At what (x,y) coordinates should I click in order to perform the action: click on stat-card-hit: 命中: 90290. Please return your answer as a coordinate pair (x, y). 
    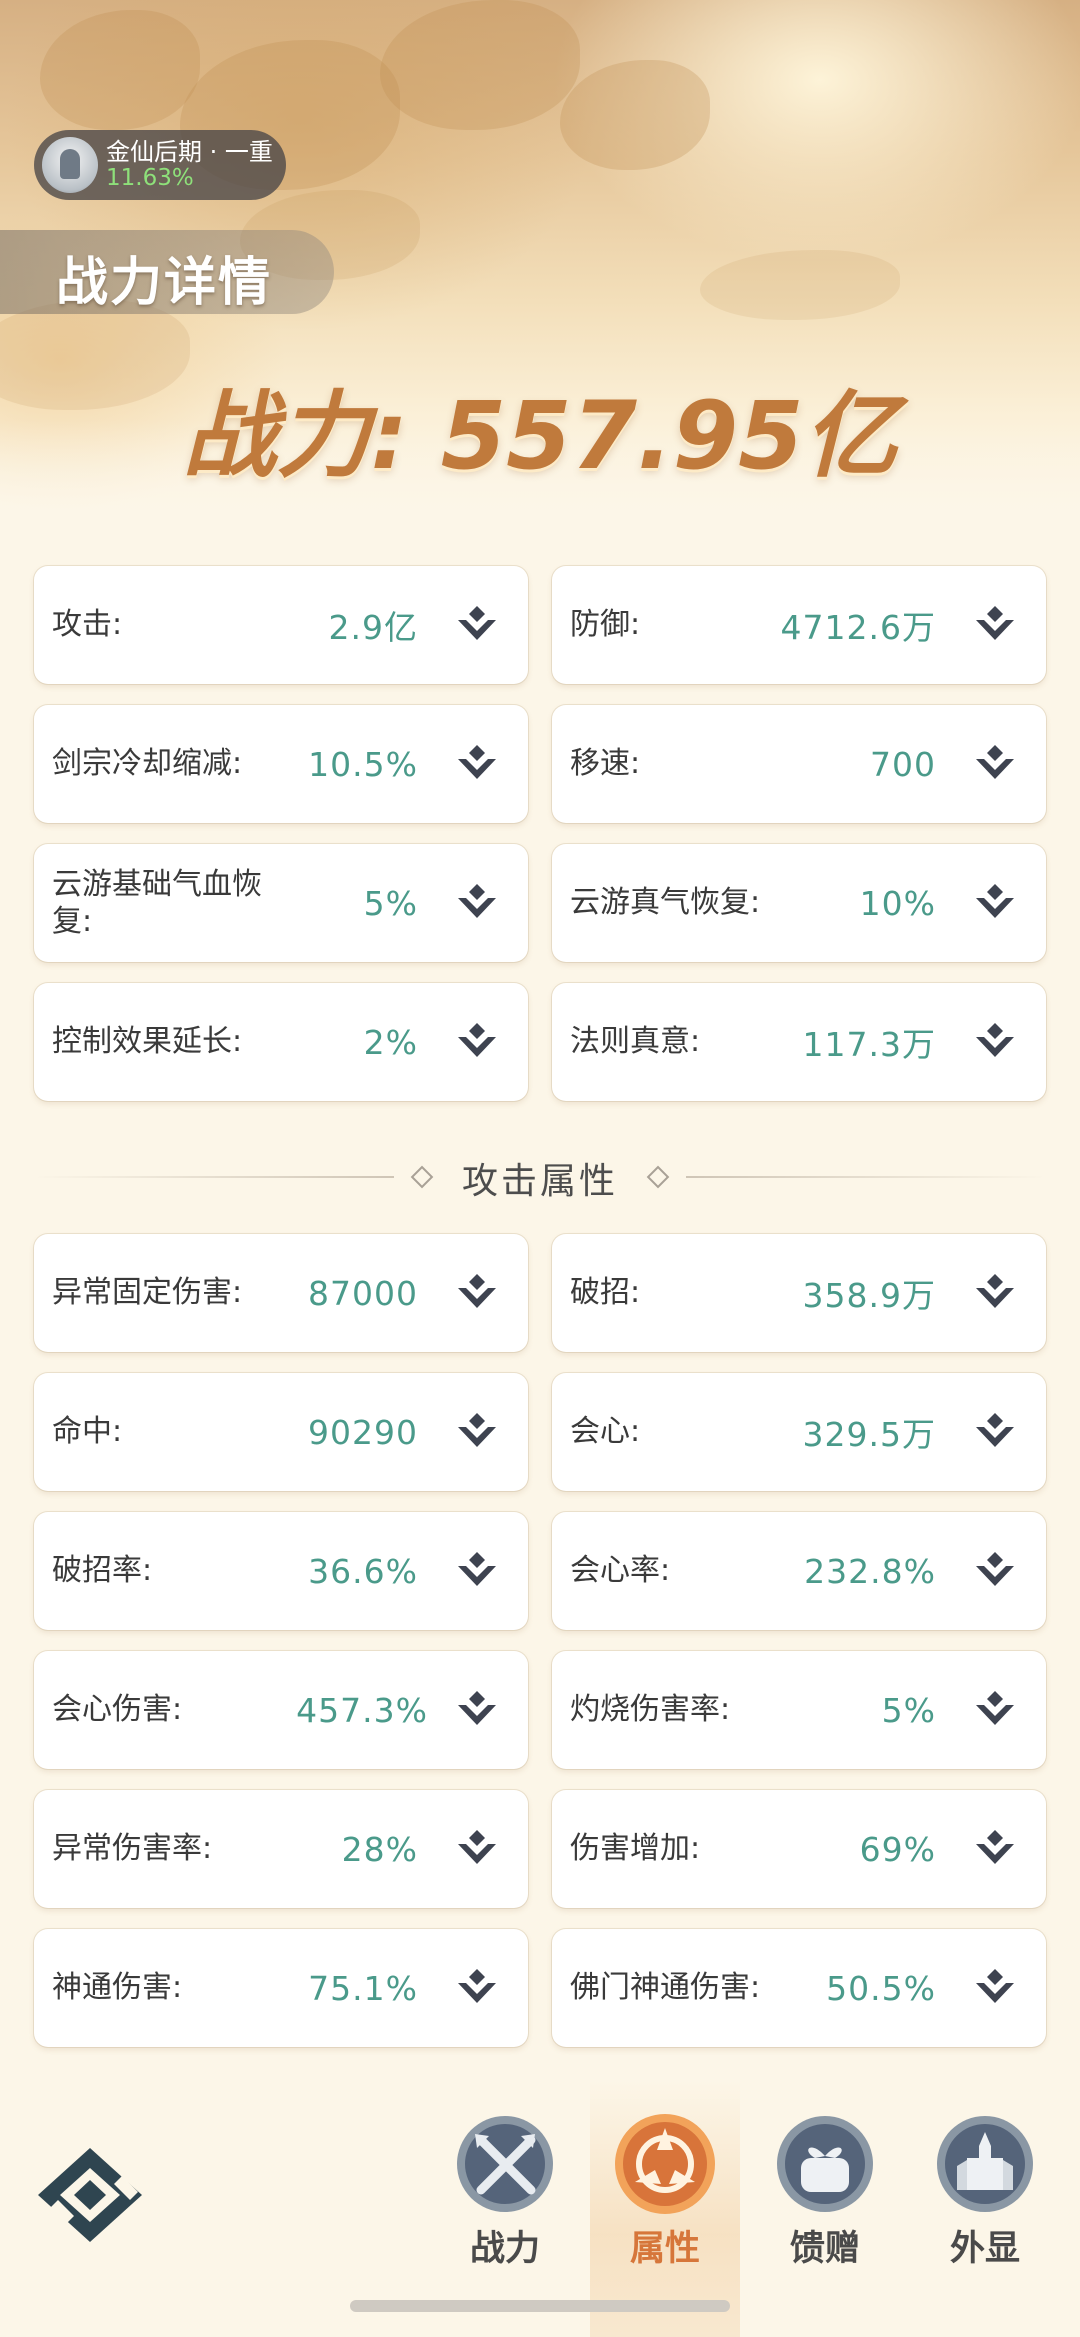
    Looking at the image, I should click on (281, 1432).